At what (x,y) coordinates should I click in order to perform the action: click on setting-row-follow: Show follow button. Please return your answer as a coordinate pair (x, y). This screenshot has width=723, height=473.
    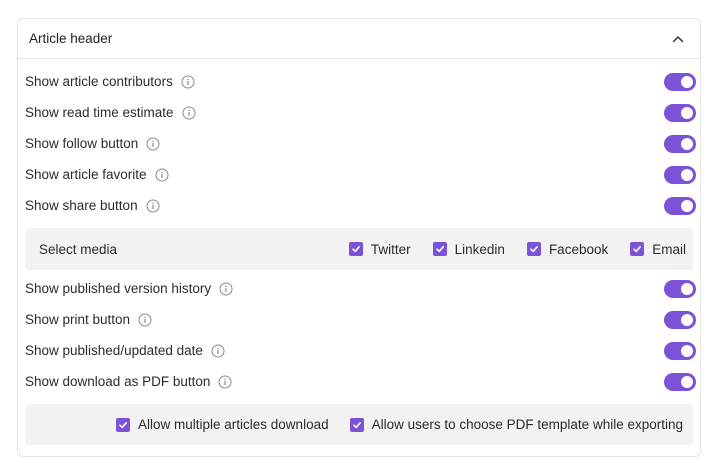
    Looking at the image, I should click on (360, 143).